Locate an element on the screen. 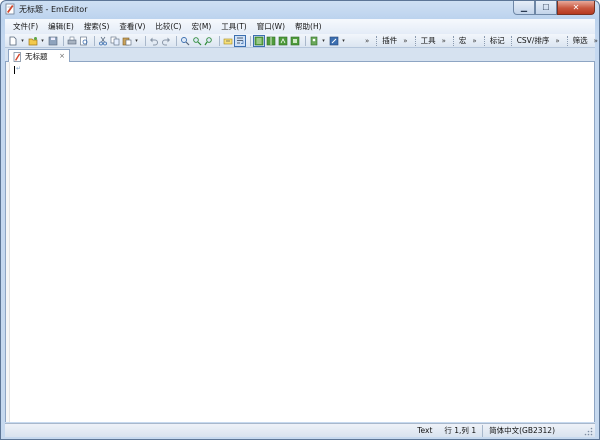 Image resolution: width=600 pixels, height=440 pixels. macro-dropdown: ▾ is located at coordinates (323, 41).